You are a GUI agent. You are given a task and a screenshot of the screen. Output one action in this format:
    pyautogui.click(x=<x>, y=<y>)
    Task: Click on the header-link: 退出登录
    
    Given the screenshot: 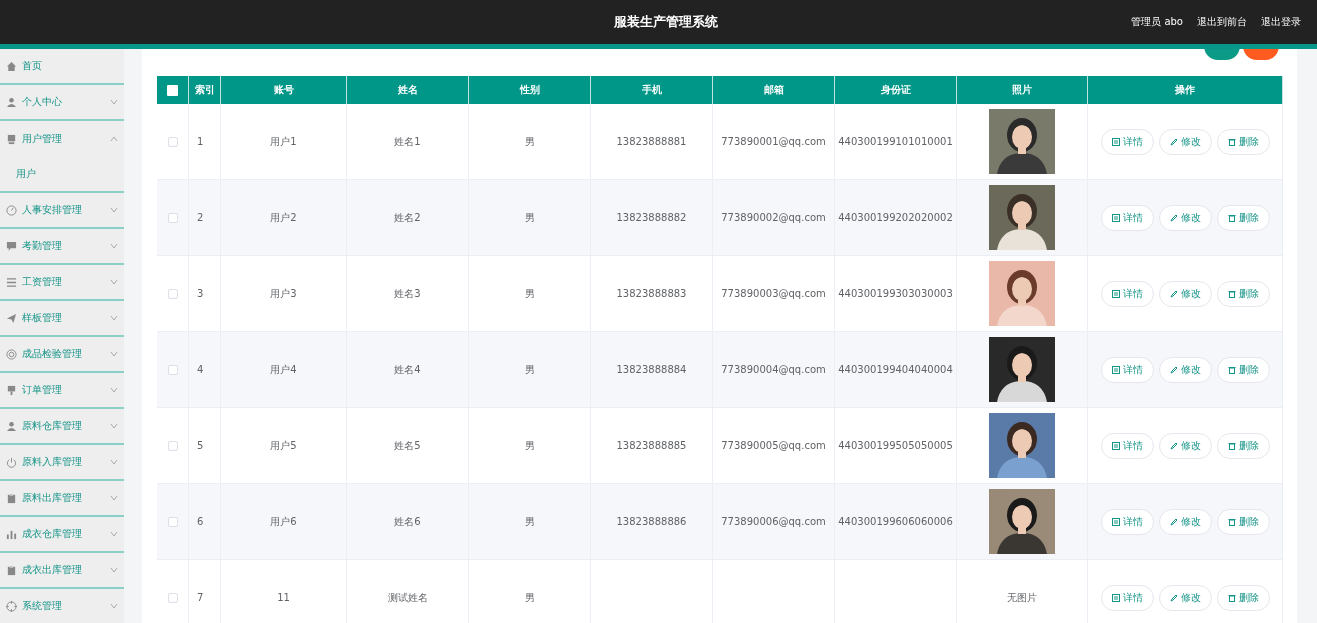 What is the action you would take?
    pyautogui.click(x=1281, y=22)
    